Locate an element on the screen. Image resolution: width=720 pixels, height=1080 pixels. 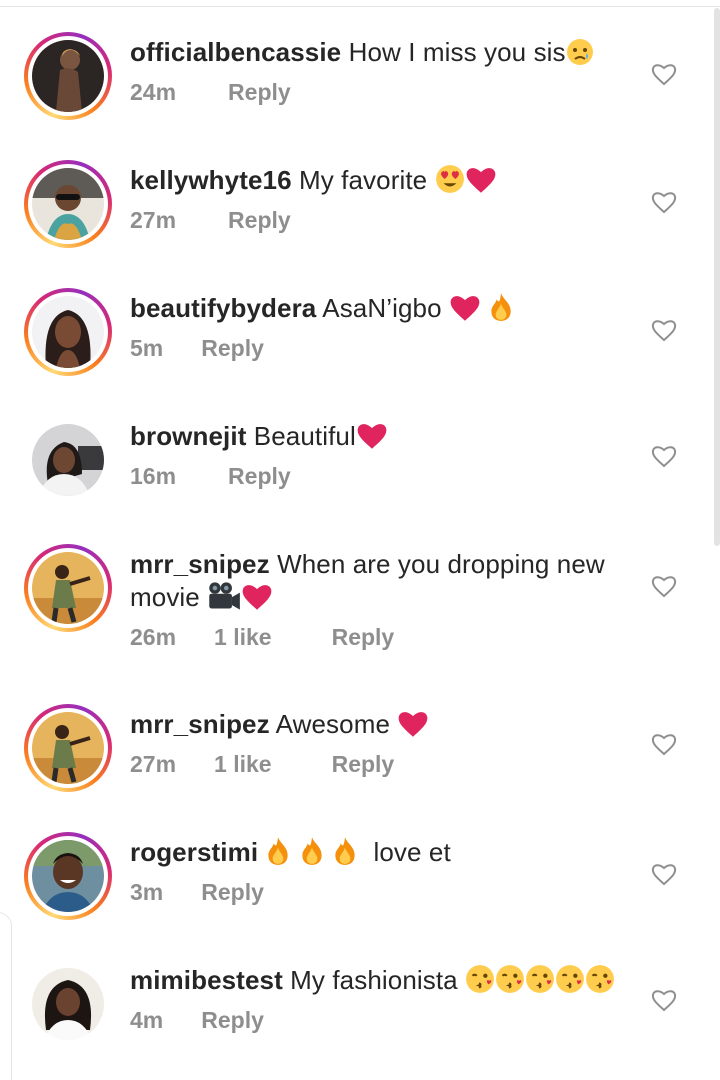
comment-body: beautifybydera AsaN’igbo 5m Reply is located at coordinates (385, 327).